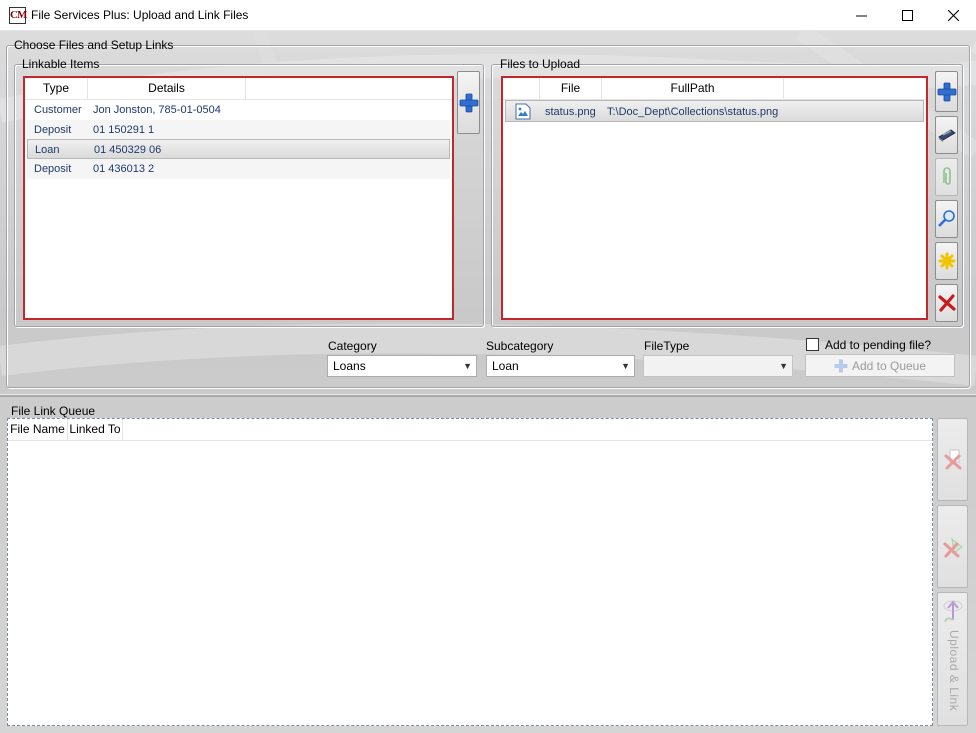 The image size is (976, 733). Describe the element at coordinates (124, 169) in the screenshot. I see `item-details: 01 436013 2` at that location.